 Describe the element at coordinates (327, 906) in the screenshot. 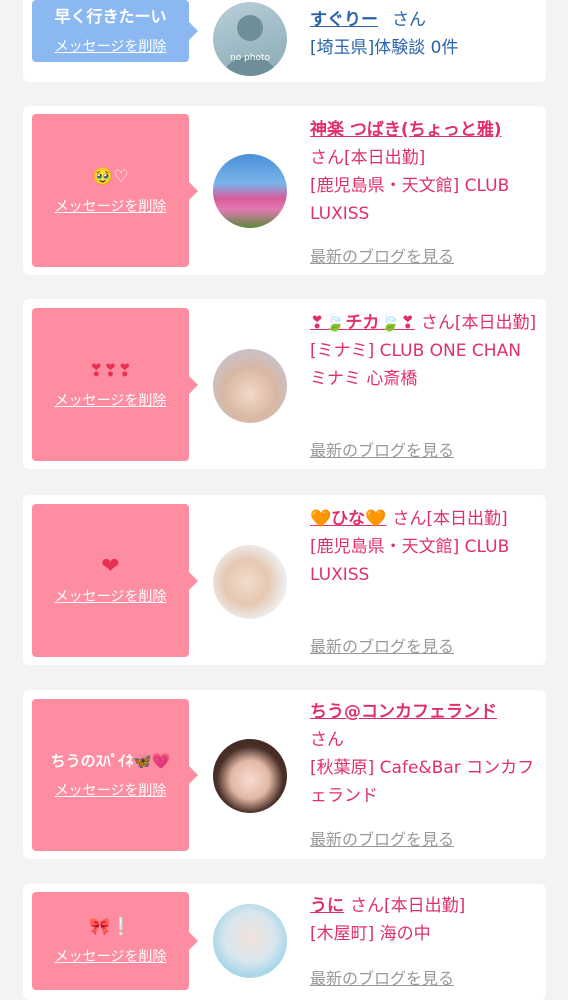

I see `user-name-link: うに` at that location.